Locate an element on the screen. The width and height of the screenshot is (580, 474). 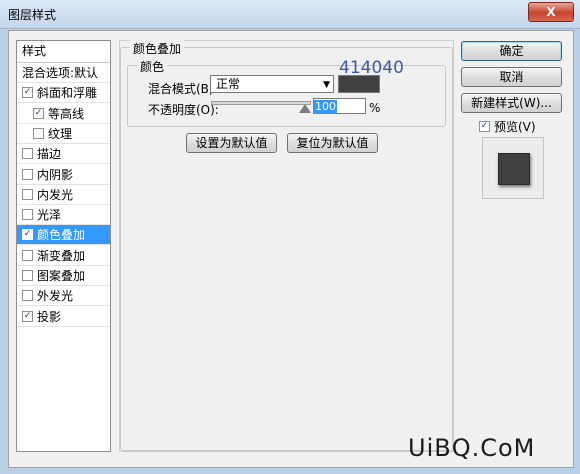
window-title: 图层样式 is located at coordinates (32, 15).